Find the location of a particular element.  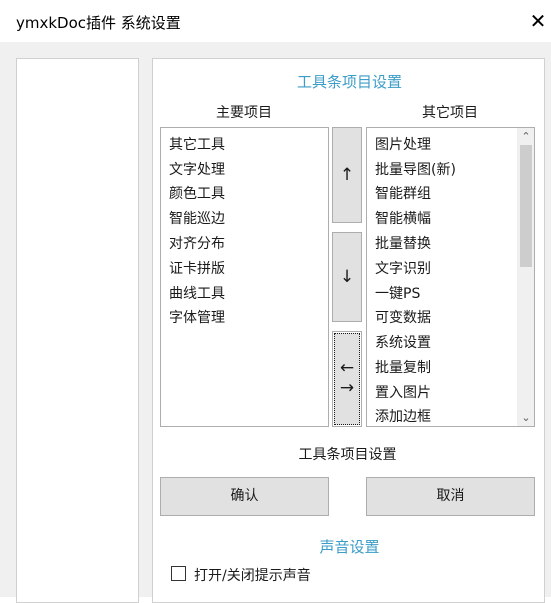

move-down-button: ↓ is located at coordinates (347, 277).